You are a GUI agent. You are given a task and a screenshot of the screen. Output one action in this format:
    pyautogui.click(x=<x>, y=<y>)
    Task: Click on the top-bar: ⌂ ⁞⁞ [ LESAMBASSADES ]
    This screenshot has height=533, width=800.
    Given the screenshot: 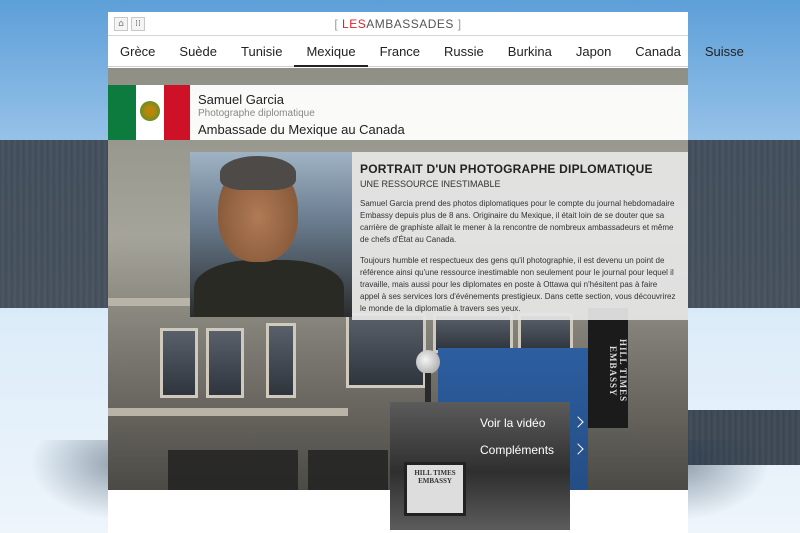 What is the action you would take?
    pyautogui.click(x=398, y=24)
    